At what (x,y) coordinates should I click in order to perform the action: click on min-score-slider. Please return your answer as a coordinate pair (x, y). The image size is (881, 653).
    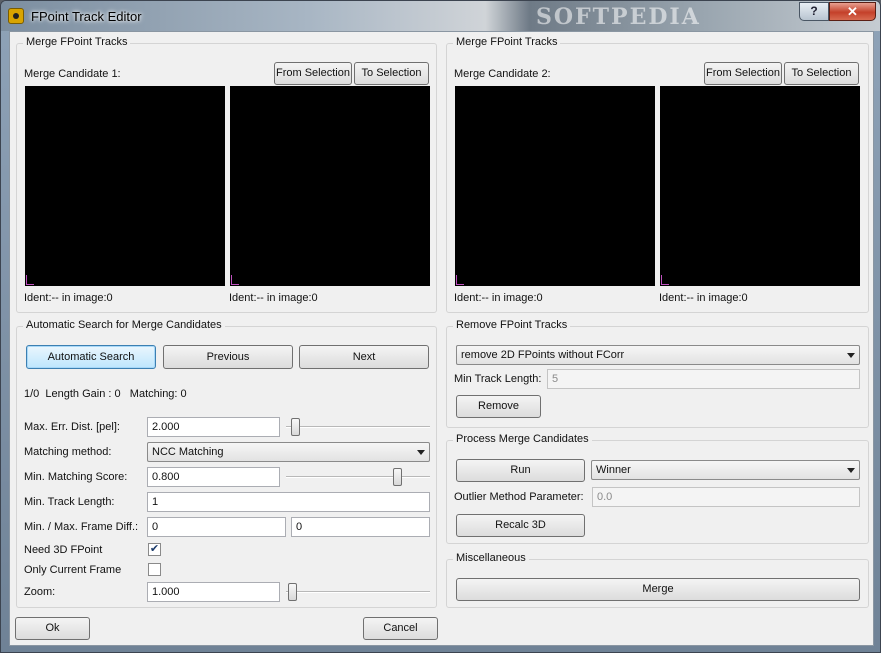
    Looking at the image, I should click on (358, 477).